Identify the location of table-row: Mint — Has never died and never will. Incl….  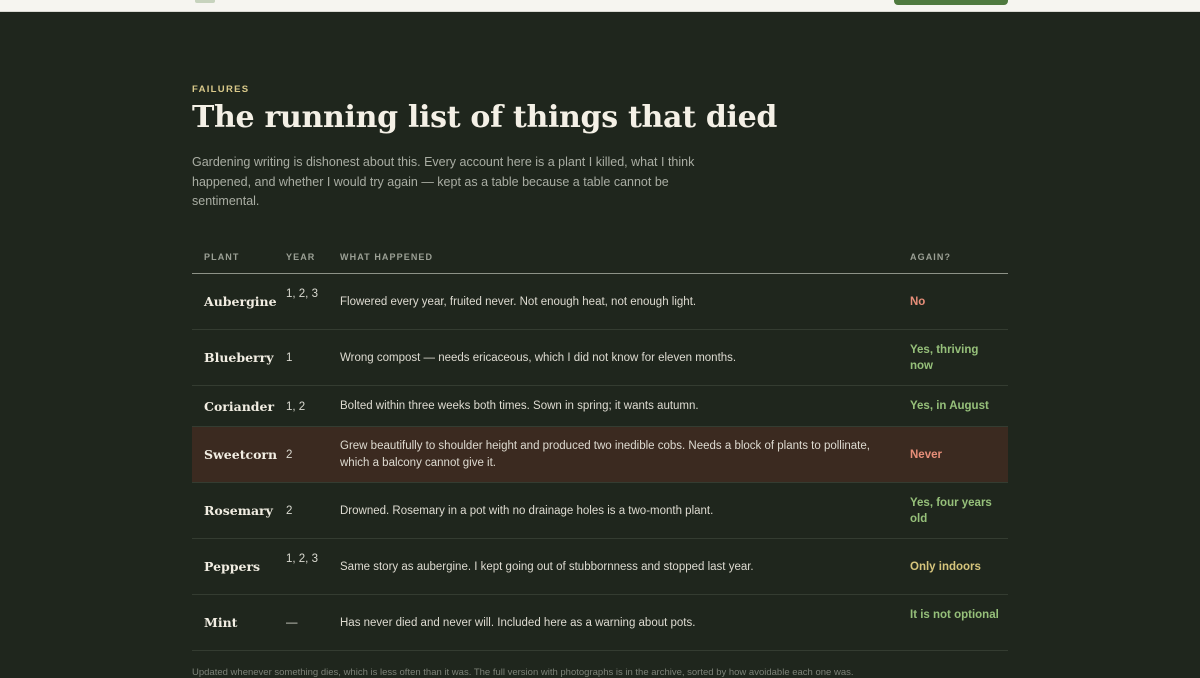
(600, 623).